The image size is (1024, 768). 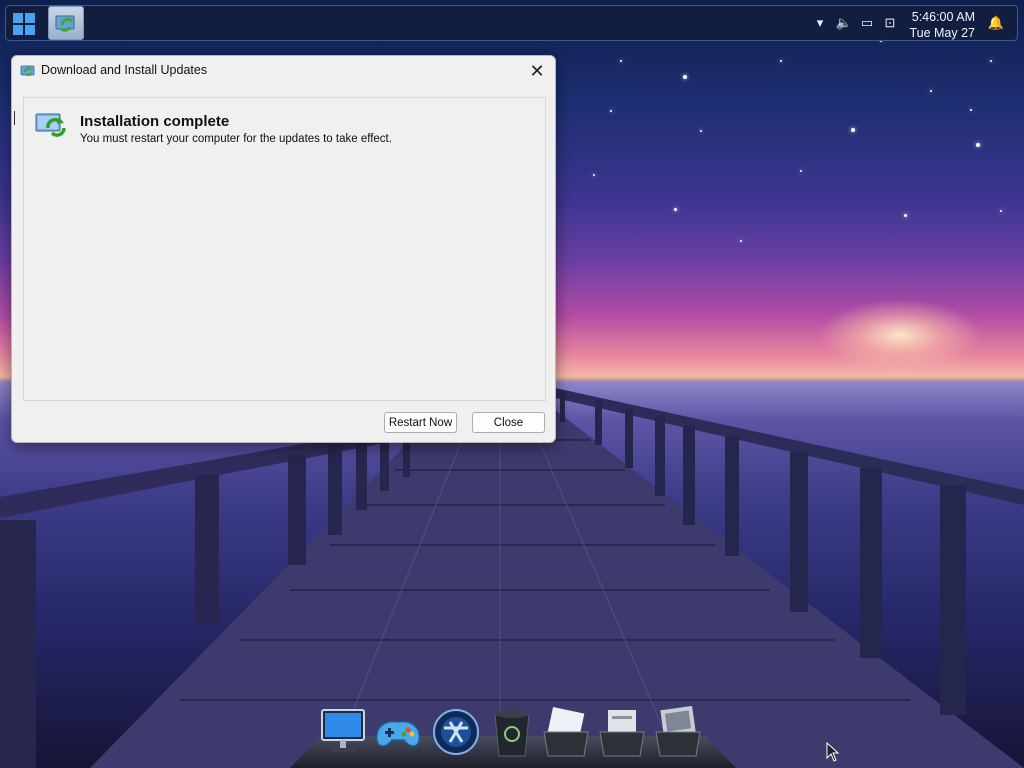 What do you see at coordinates (820, 23) in the screenshot?
I see `chevron-up-icon: ▾` at bounding box center [820, 23].